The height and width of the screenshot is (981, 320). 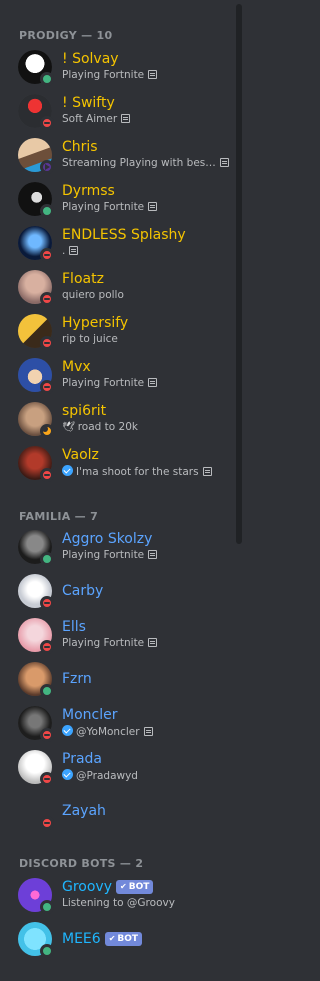 I want to click on member-endless-splashy: ENDLESS Splashy ., so click(x=123, y=243).